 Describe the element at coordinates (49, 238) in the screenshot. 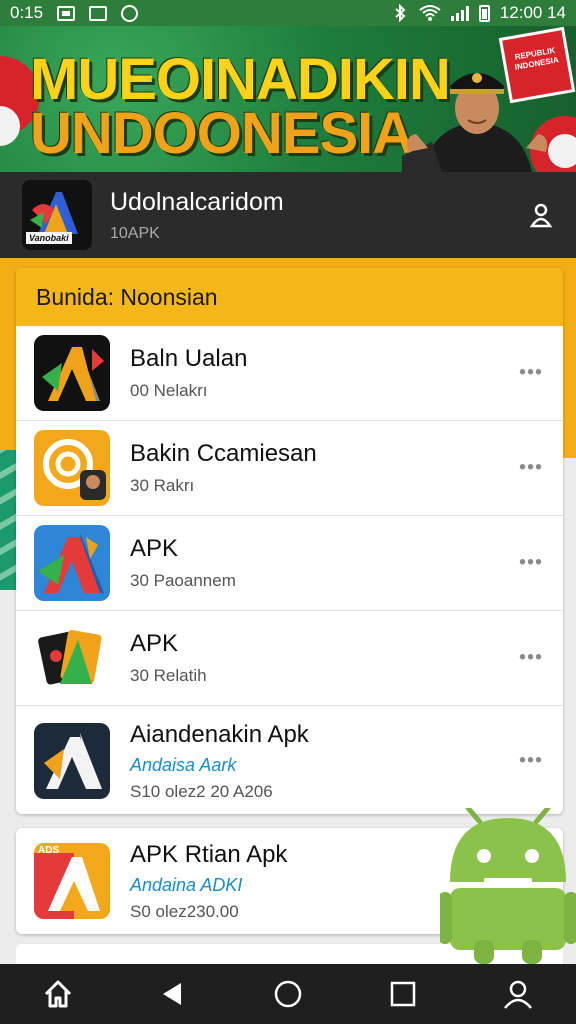

I see `app-logo-tag: Vanobaki` at that location.